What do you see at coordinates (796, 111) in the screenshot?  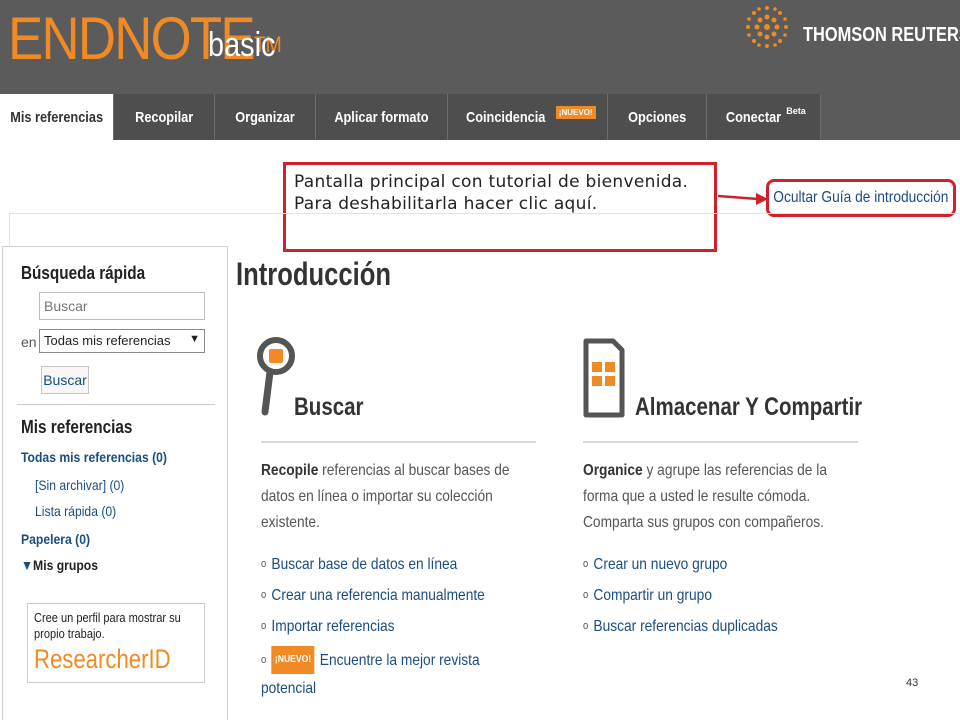 I see `beta-superscript: Beta` at bounding box center [796, 111].